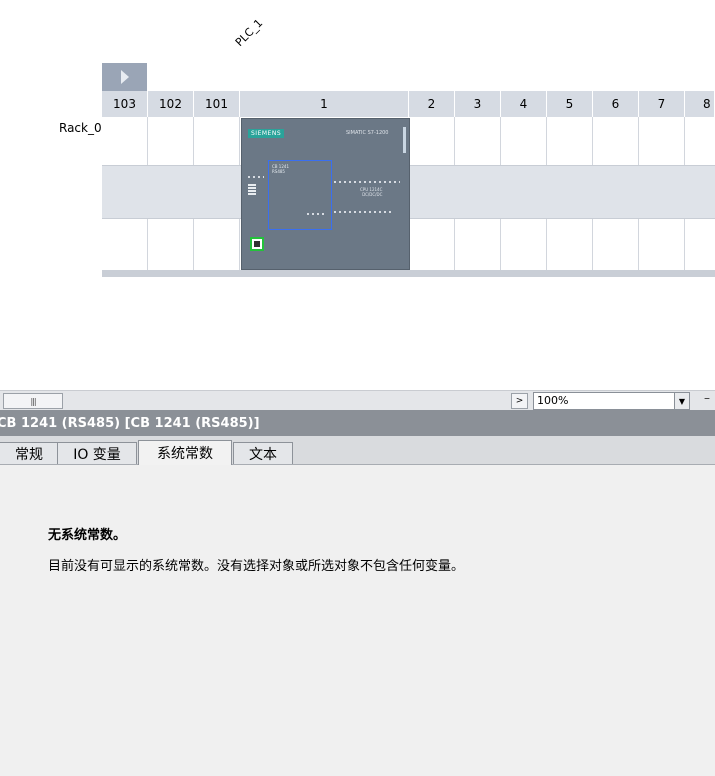 The image size is (715, 776). I want to click on cpu-model-text: SIMATIC S7-1200, so click(367, 133).